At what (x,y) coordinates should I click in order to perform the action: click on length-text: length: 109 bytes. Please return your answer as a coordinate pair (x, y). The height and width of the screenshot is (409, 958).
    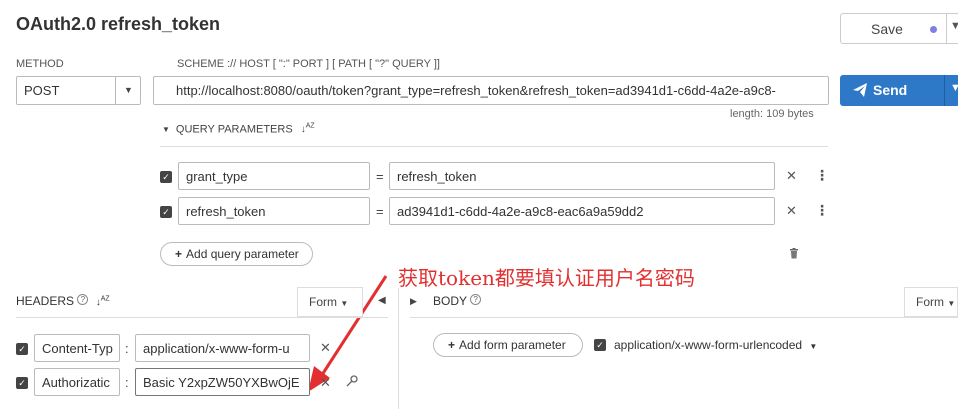
    Looking at the image, I should click on (772, 114).